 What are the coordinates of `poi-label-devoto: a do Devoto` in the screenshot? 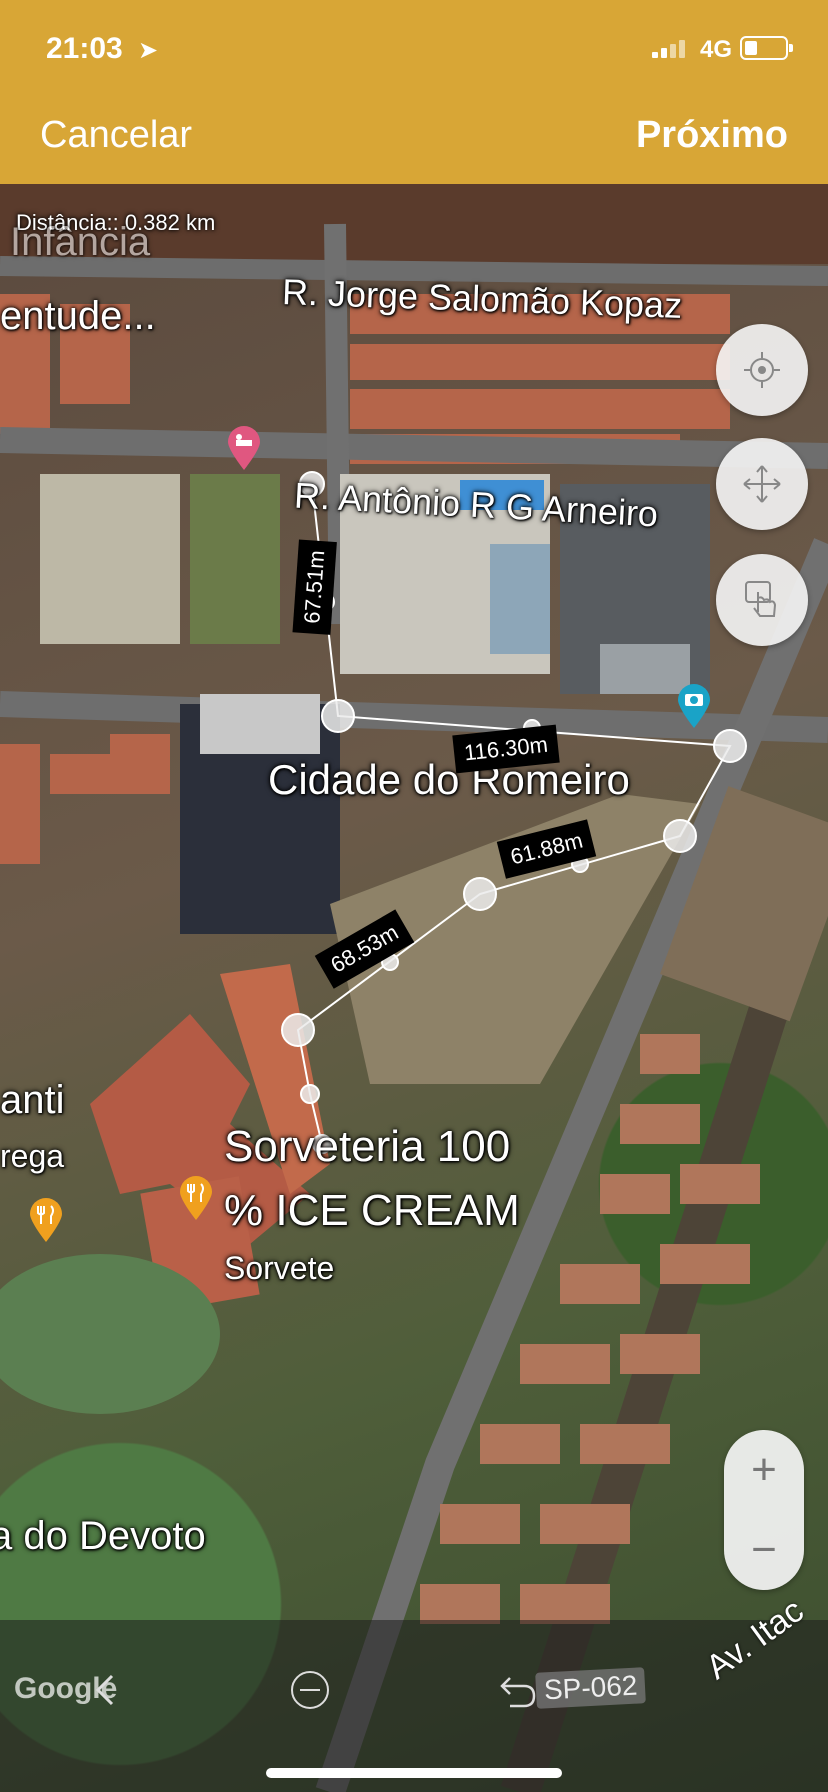 It's located at (103, 1536).